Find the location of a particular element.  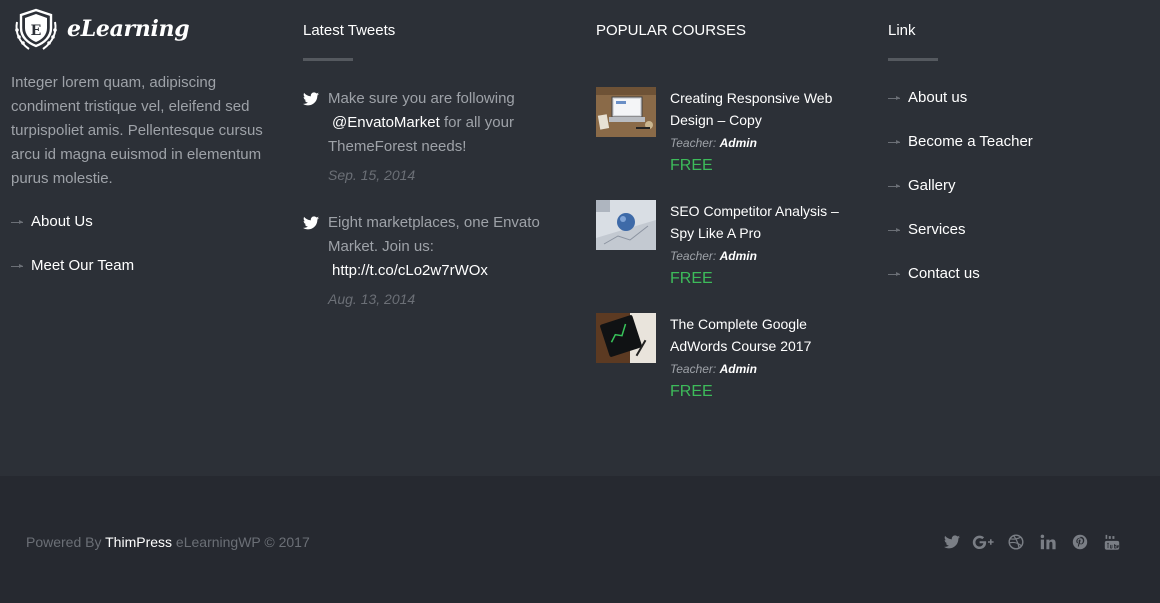

contact-us-link: Contact us is located at coordinates (960, 285).